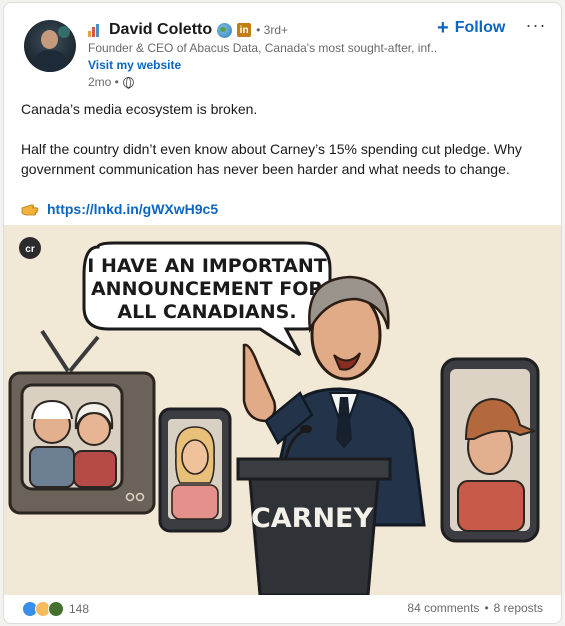  Describe the element at coordinates (79, 609) in the screenshot. I see `reaction-count: 148` at that location.